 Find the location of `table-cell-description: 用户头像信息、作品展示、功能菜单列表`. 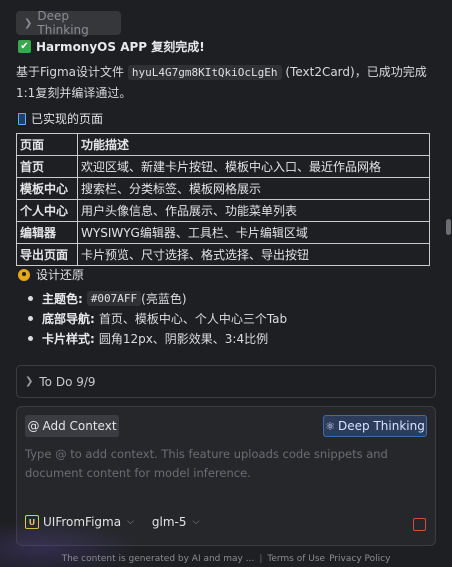

table-cell-description: 用户头像信息、作品展示、功能菜单列表 is located at coordinates (253, 210).